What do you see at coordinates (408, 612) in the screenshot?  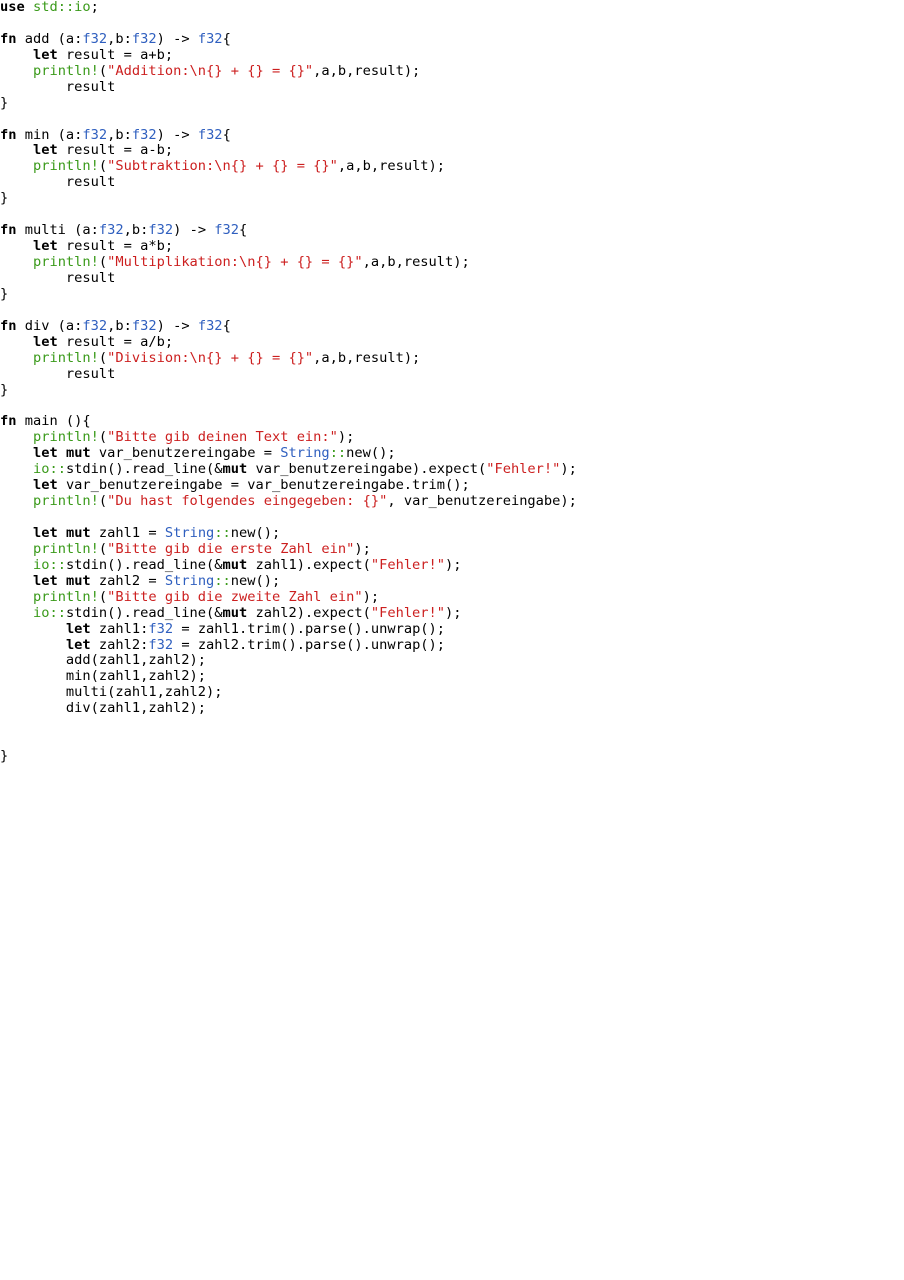 I see `code-string: "Fehler!"` at bounding box center [408, 612].